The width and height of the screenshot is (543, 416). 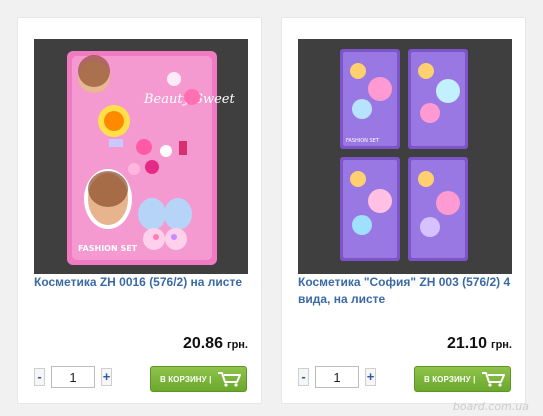 I want to click on price-value: 21.10, so click(x=466, y=343).